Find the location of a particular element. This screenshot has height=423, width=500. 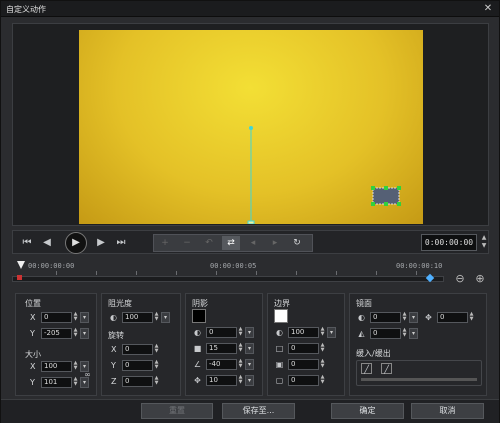

mirror-opacity-dropdown: ▾ is located at coordinates (413, 317).